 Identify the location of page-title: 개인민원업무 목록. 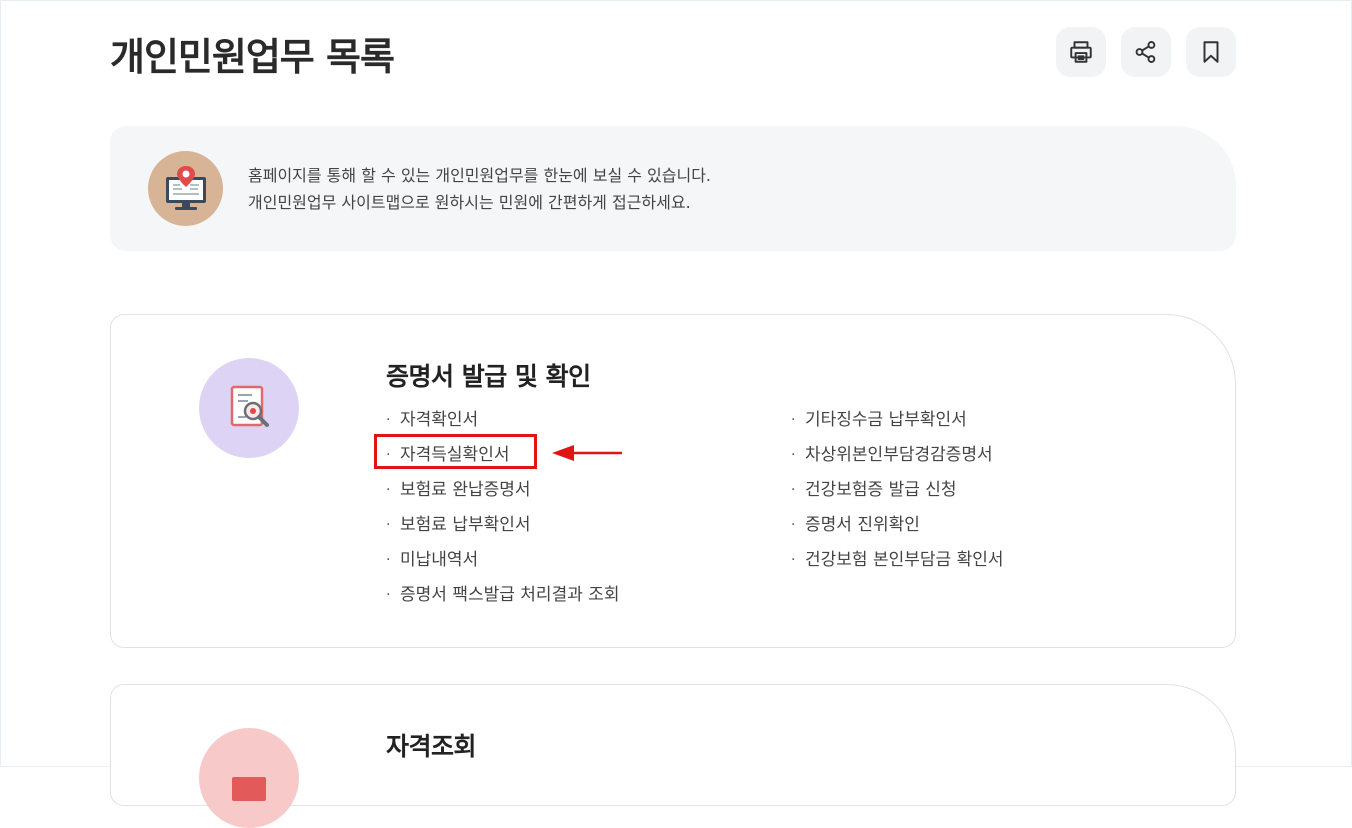
(252, 57).